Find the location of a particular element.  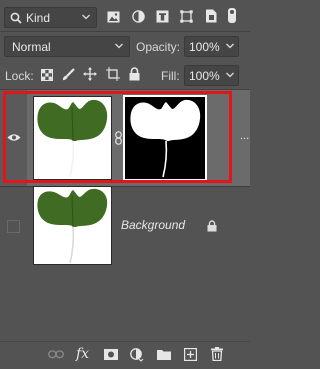

layer-name: Background is located at coordinates (153, 225).